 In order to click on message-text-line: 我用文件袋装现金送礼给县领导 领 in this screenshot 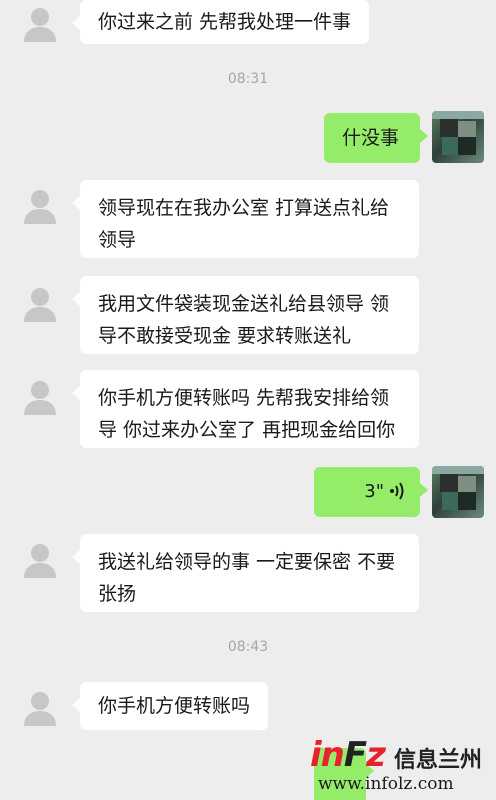, I will do `click(244, 304)`.